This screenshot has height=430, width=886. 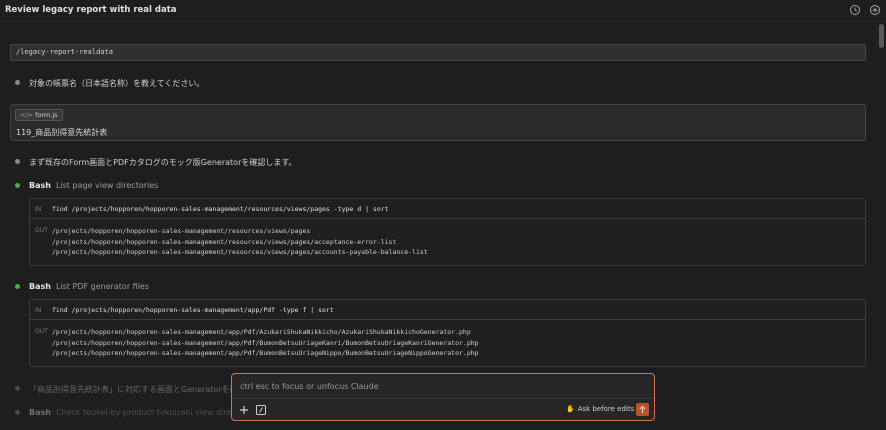 I want to click on history-icon, so click(x=855, y=10).